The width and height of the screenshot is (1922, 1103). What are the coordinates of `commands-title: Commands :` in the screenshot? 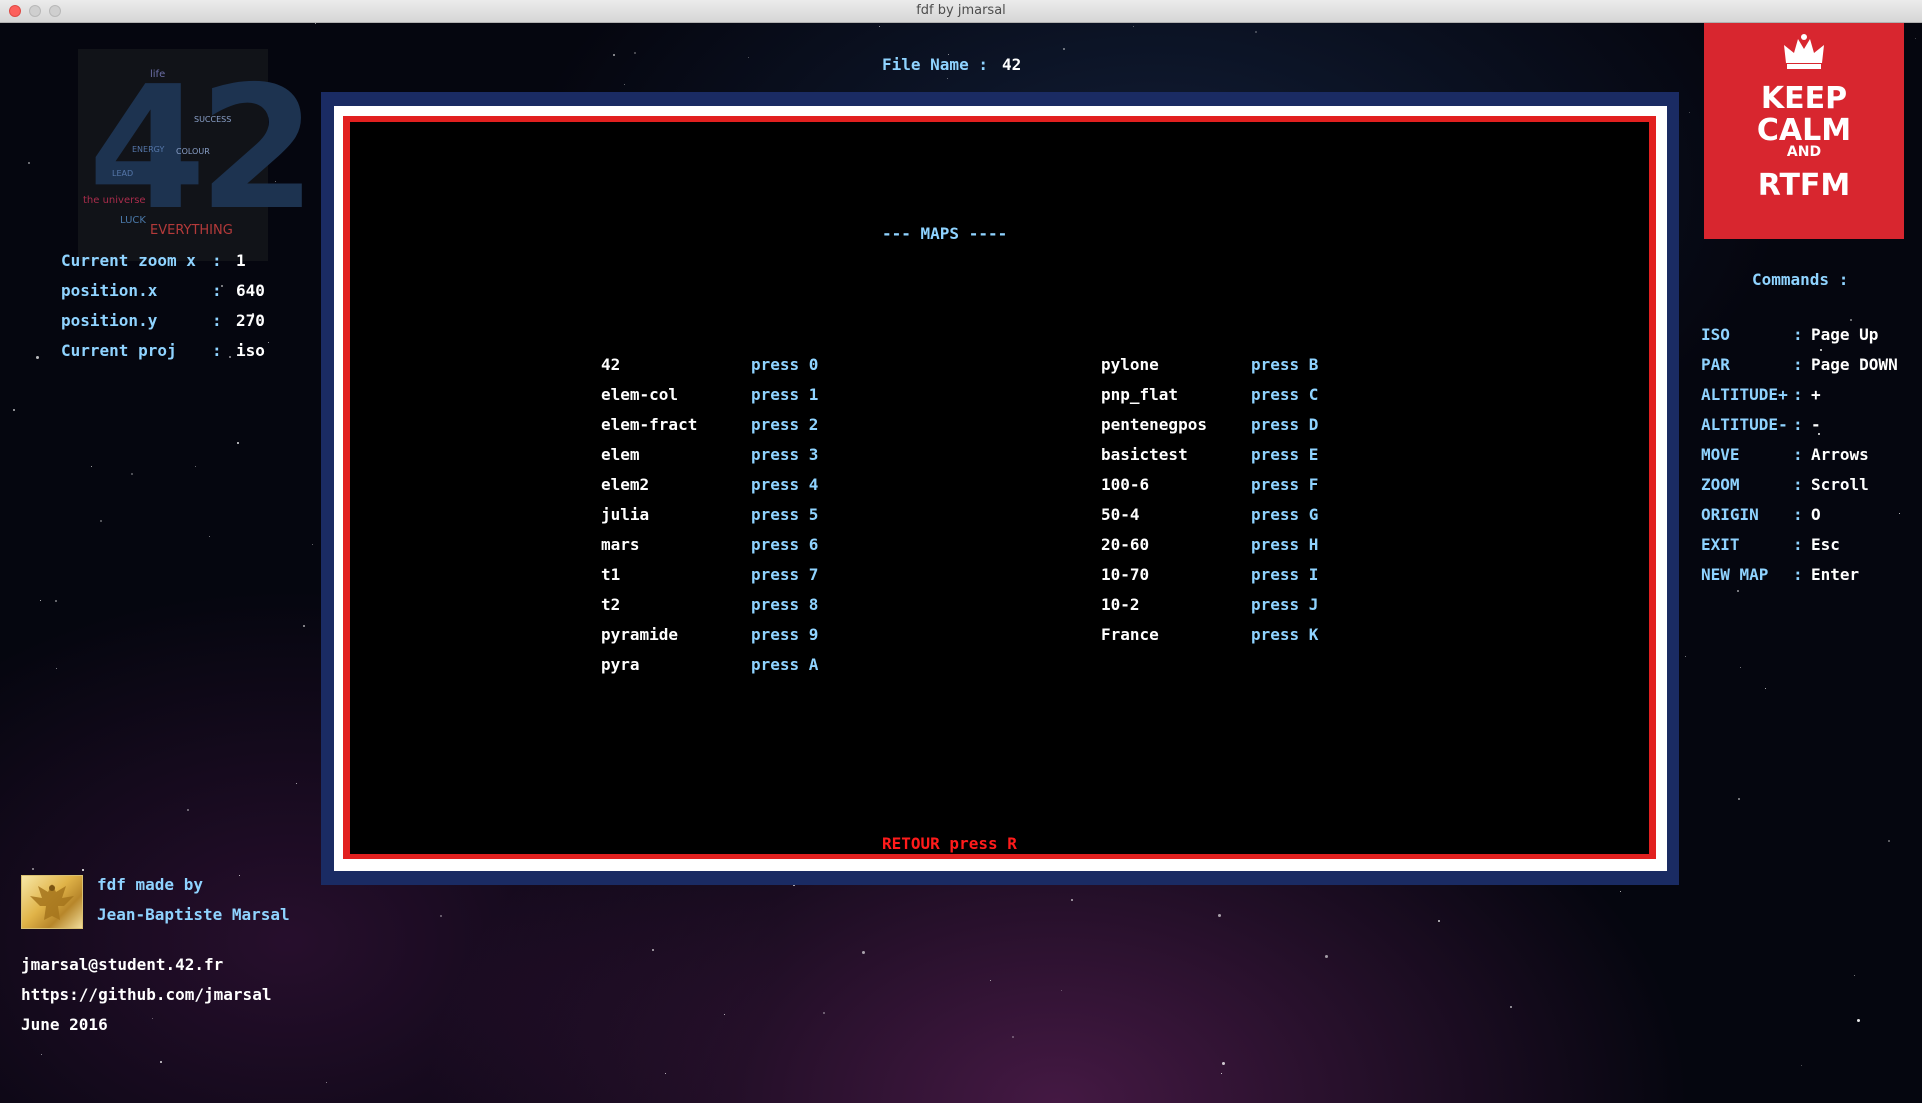 It's located at (1800, 279).